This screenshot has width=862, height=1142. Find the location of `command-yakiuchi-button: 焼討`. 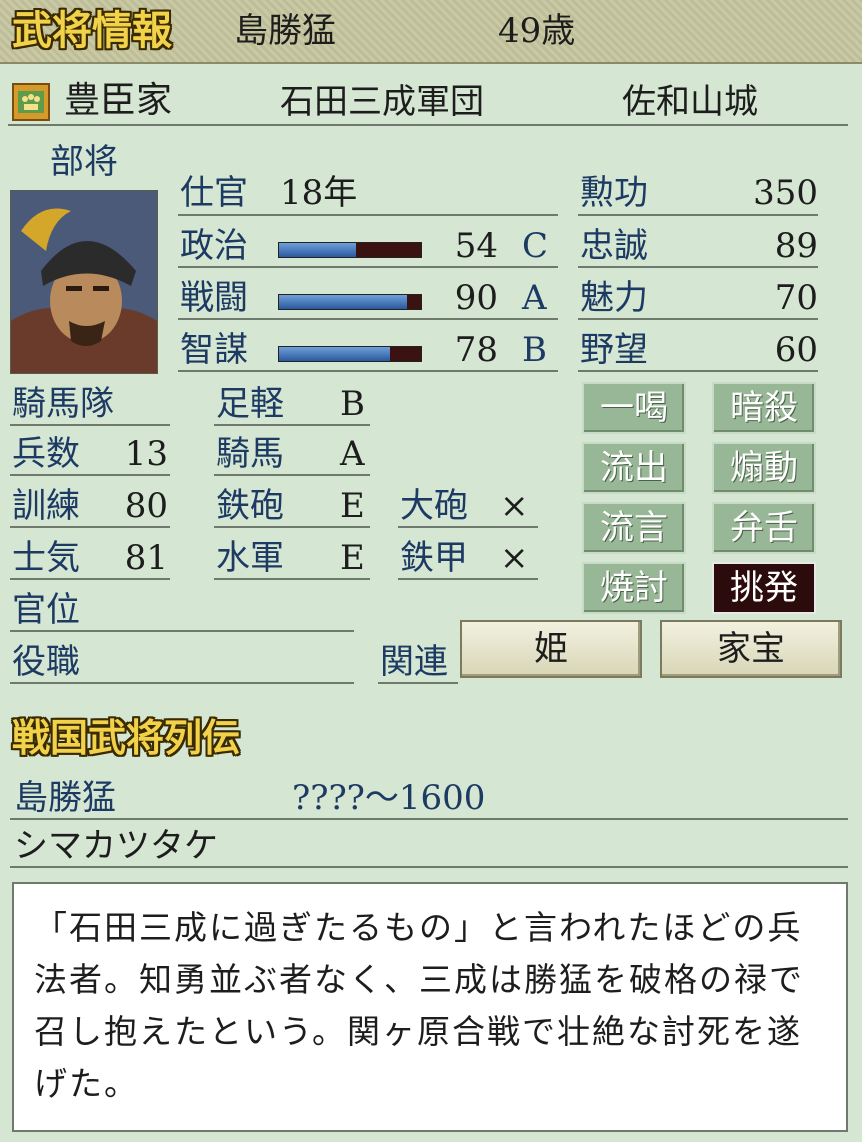

command-yakiuchi-button: 焼討 is located at coordinates (634, 588).